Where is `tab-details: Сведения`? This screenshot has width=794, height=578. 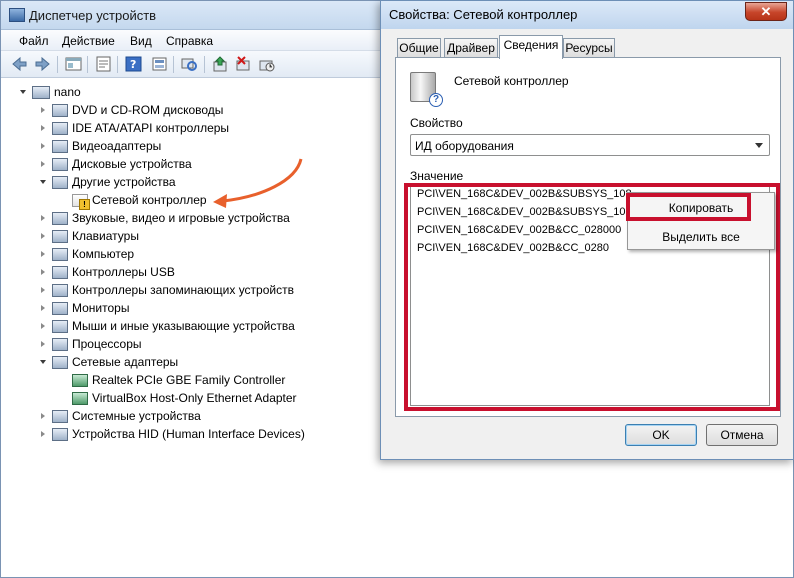
tab-details: Сведения is located at coordinates (531, 47).